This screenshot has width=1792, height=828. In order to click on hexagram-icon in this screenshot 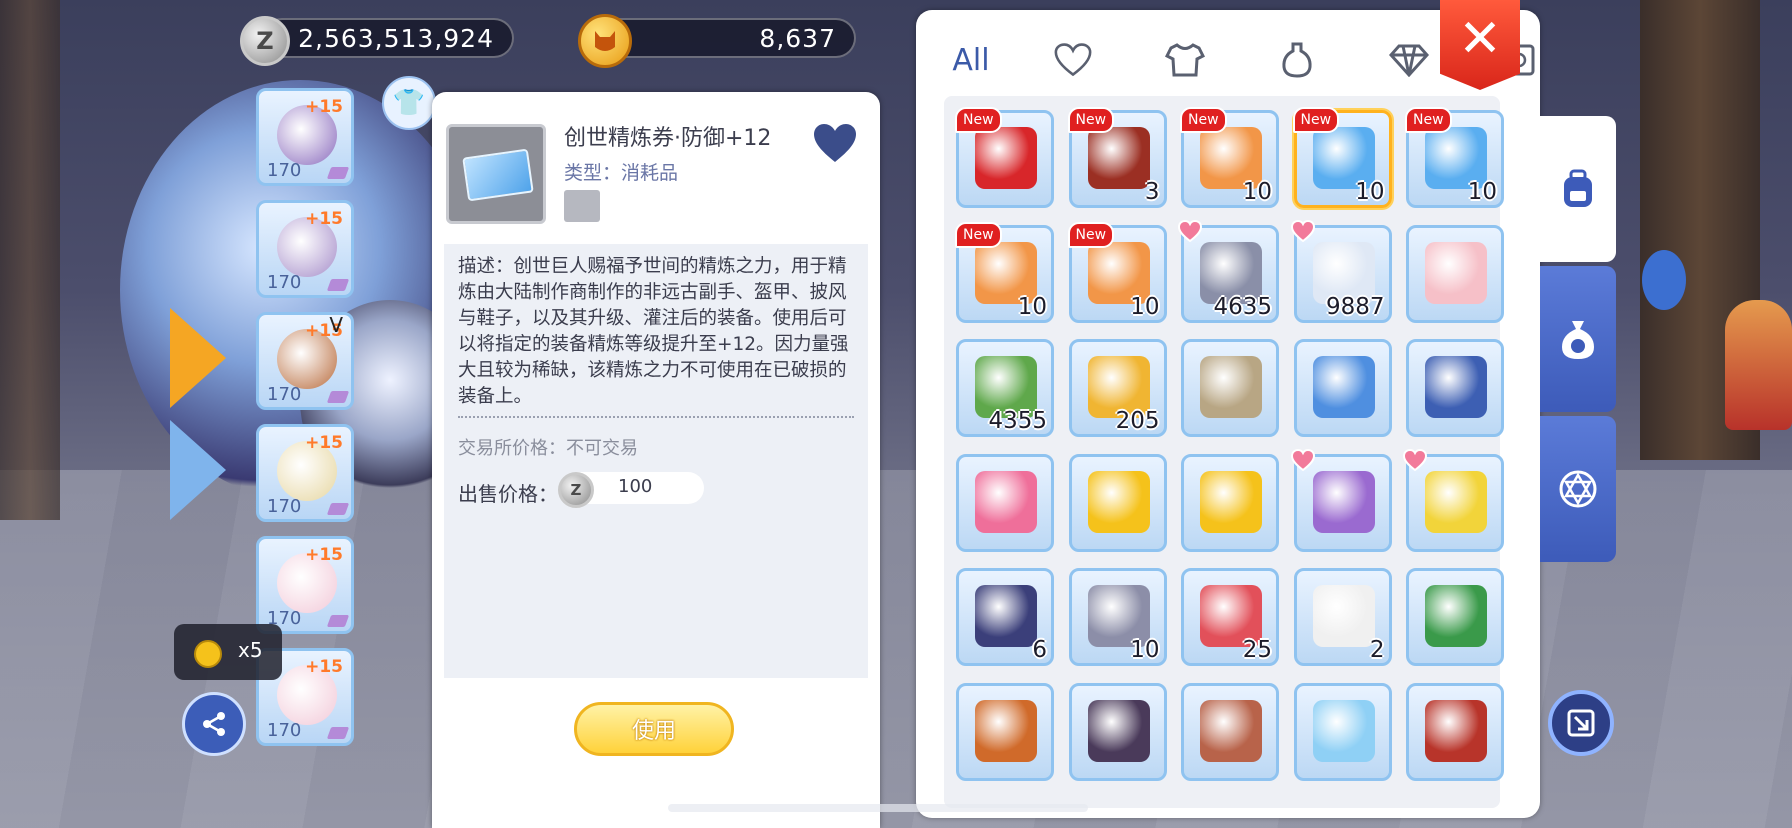, I will do `click(1578, 489)`.